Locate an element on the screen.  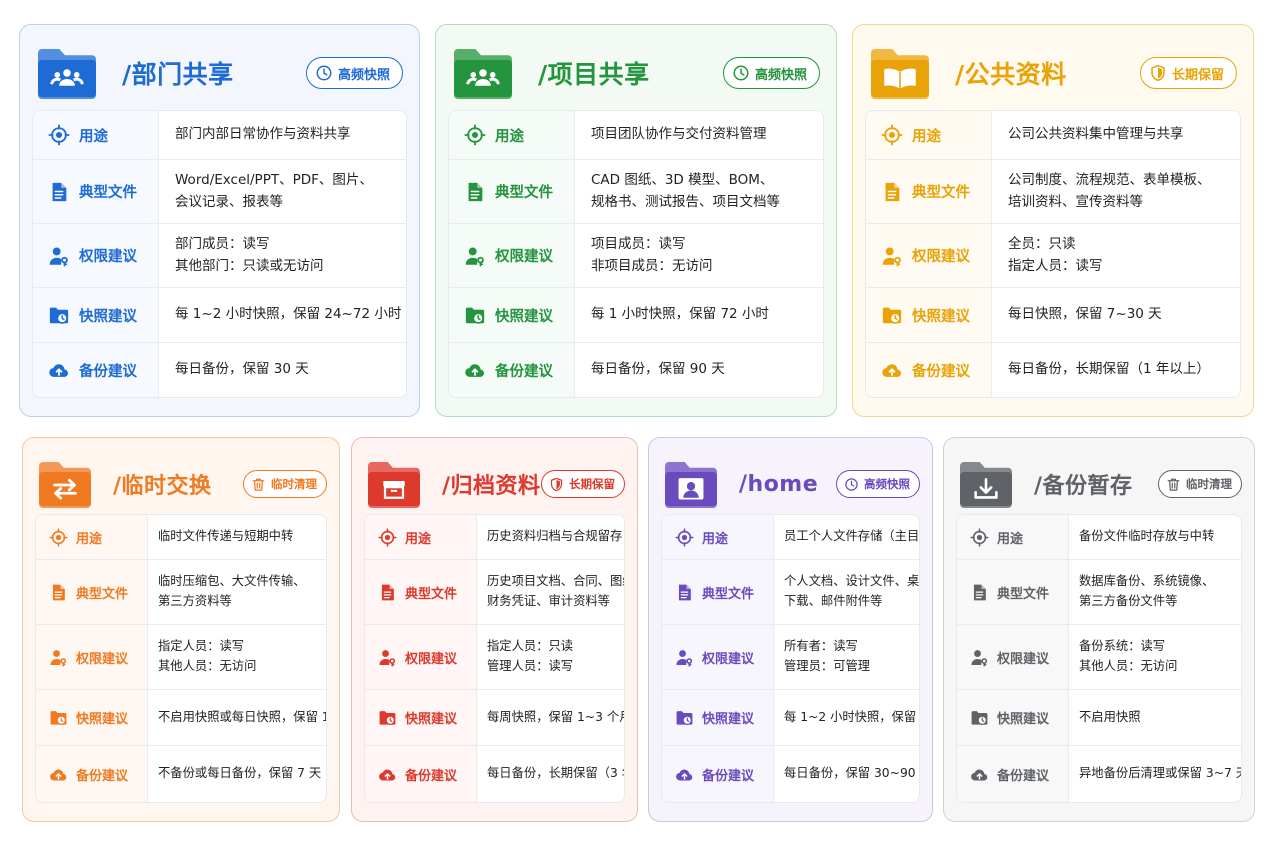
row-snapshot: 快照建议 每 1 小时快照，保留 72 小时 is located at coordinates (636, 314).